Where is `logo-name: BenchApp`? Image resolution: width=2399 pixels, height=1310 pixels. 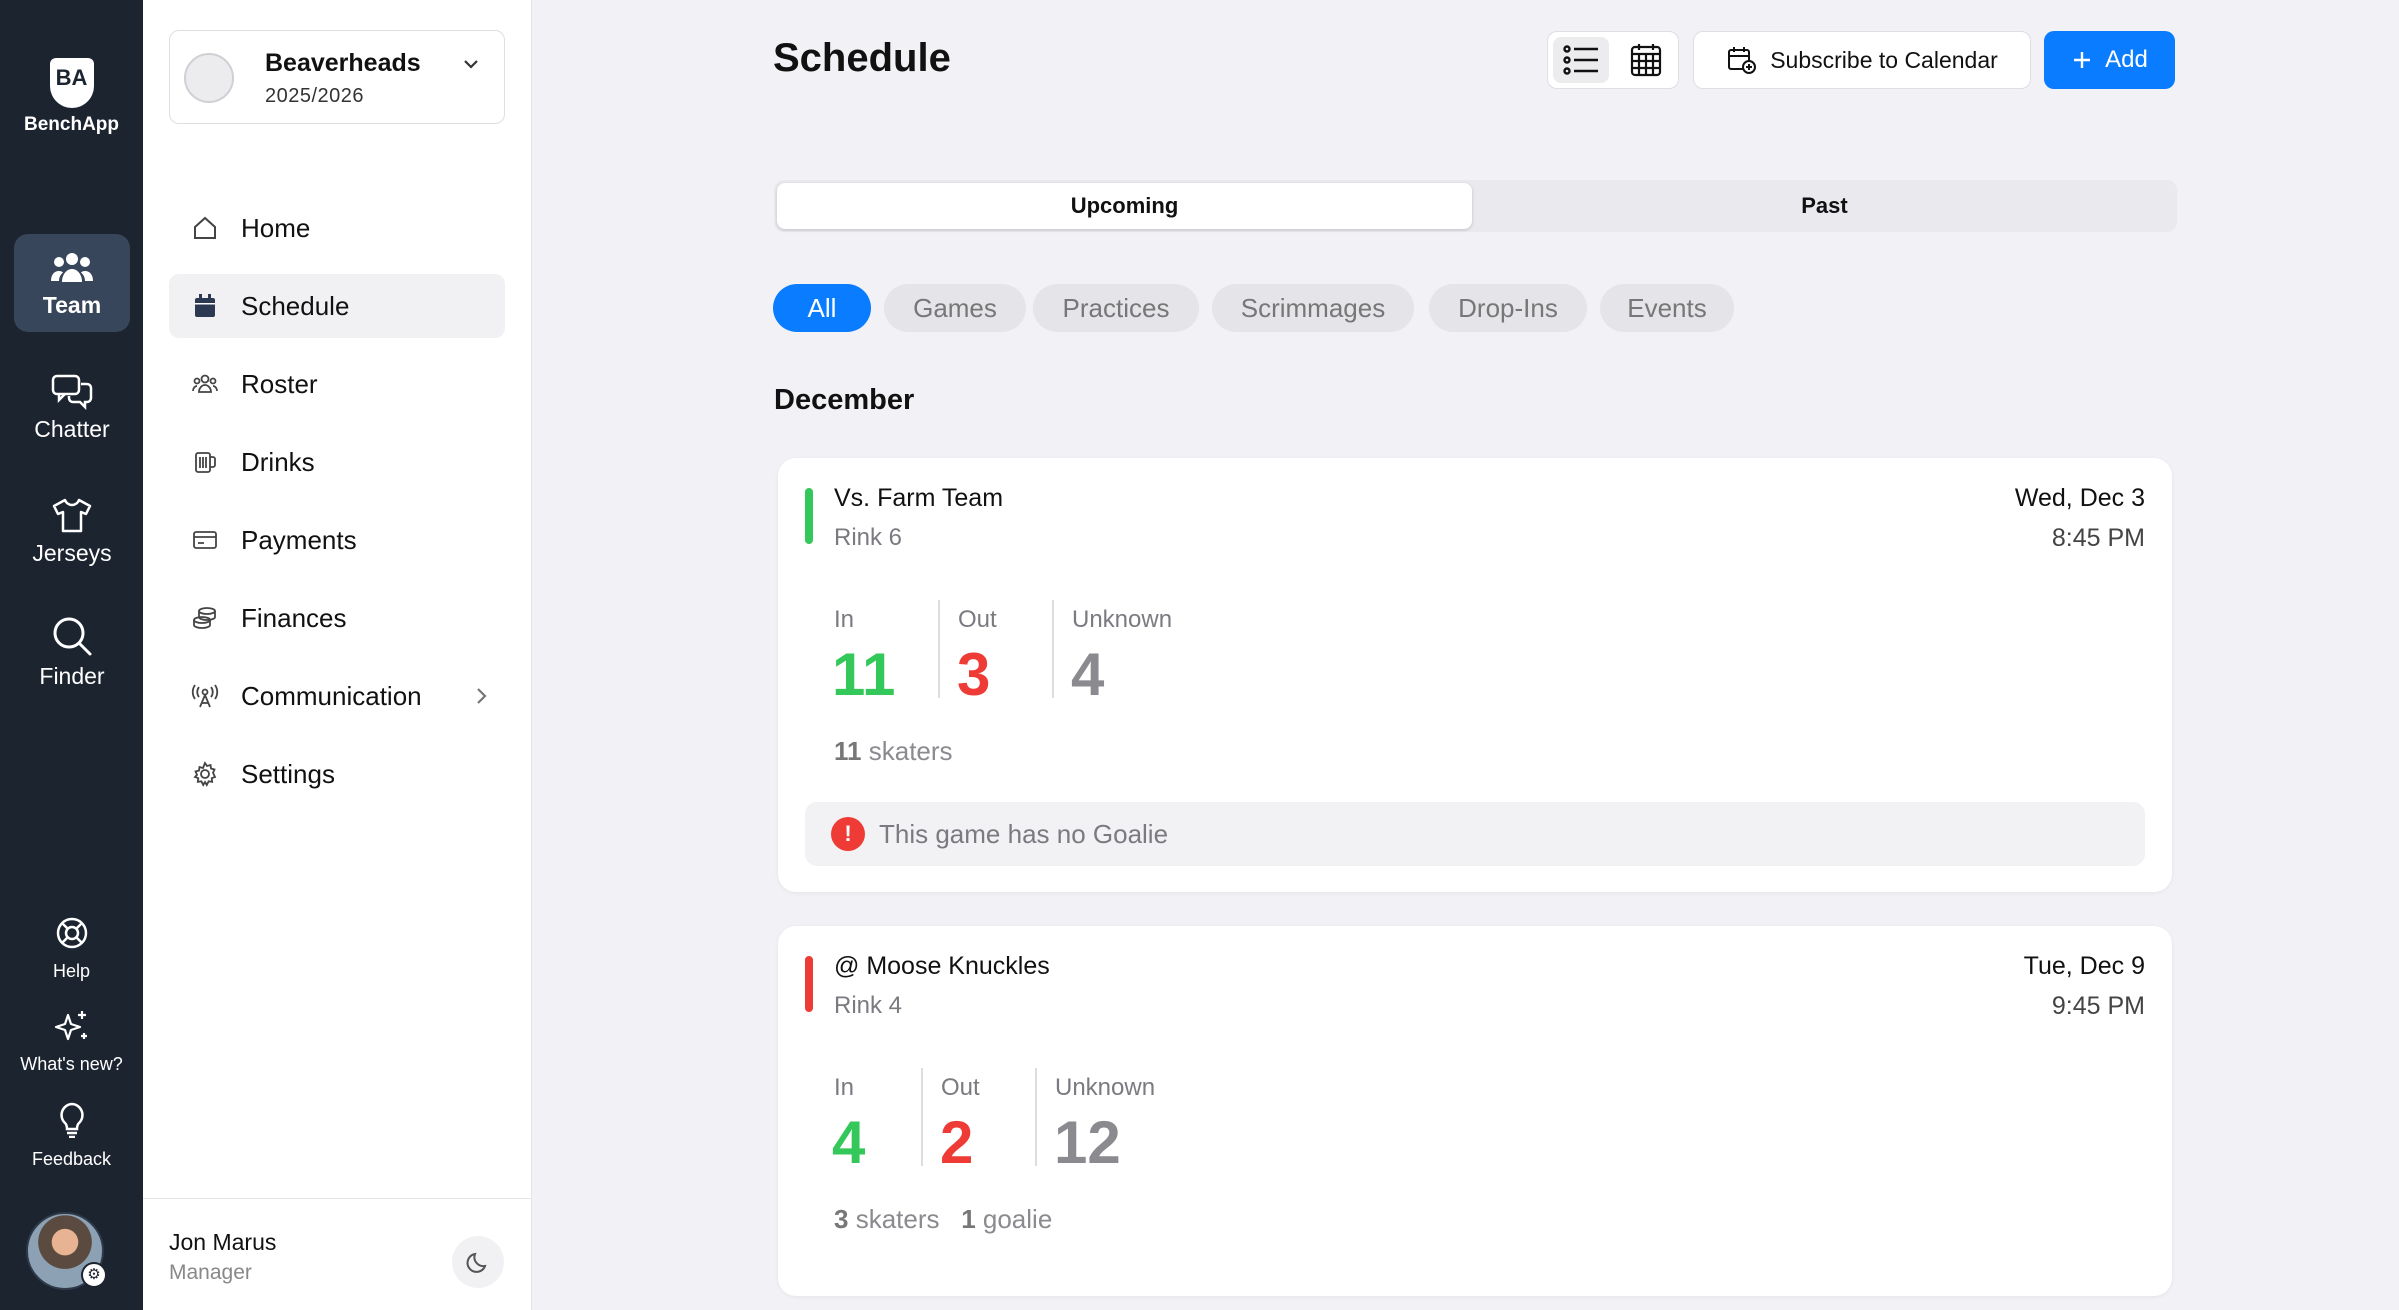 logo-name: BenchApp is located at coordinates (71, 124).